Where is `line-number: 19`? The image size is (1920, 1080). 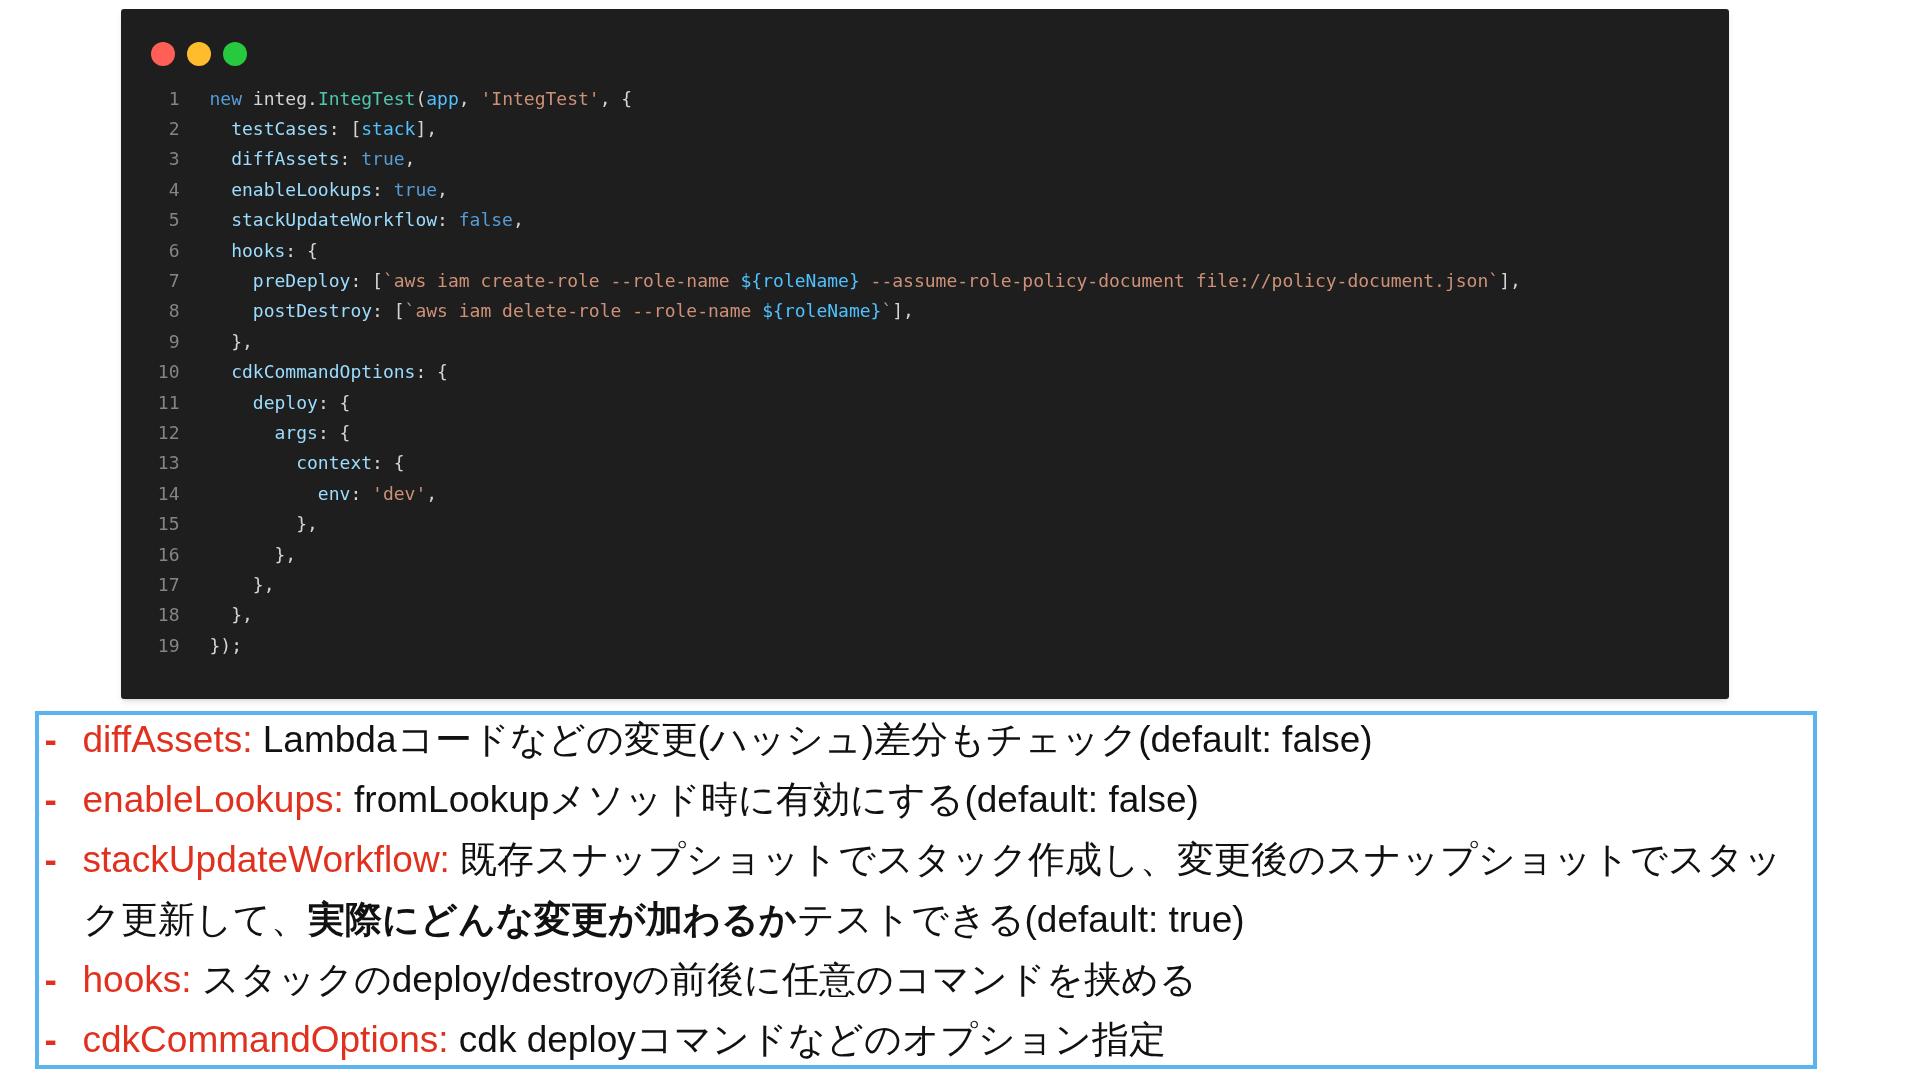 line-number: 19 is located at coordinates (168, 645).